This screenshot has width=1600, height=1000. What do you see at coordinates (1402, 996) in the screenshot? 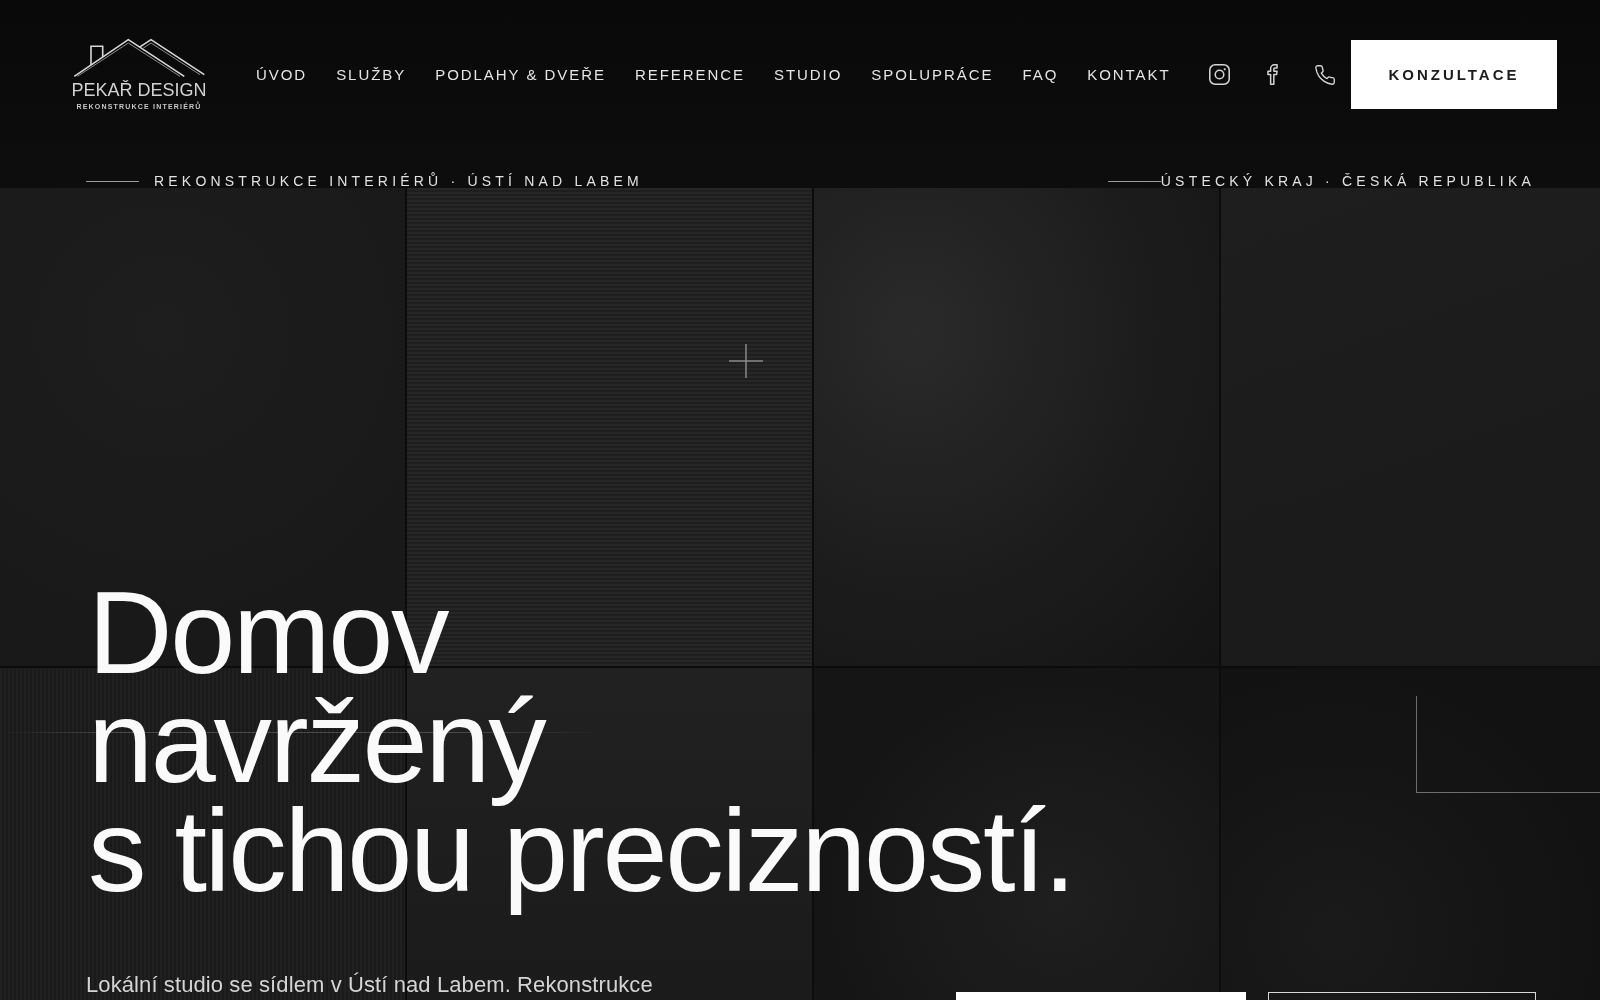
I see `outline-button` at bounding box center [1402, 996].